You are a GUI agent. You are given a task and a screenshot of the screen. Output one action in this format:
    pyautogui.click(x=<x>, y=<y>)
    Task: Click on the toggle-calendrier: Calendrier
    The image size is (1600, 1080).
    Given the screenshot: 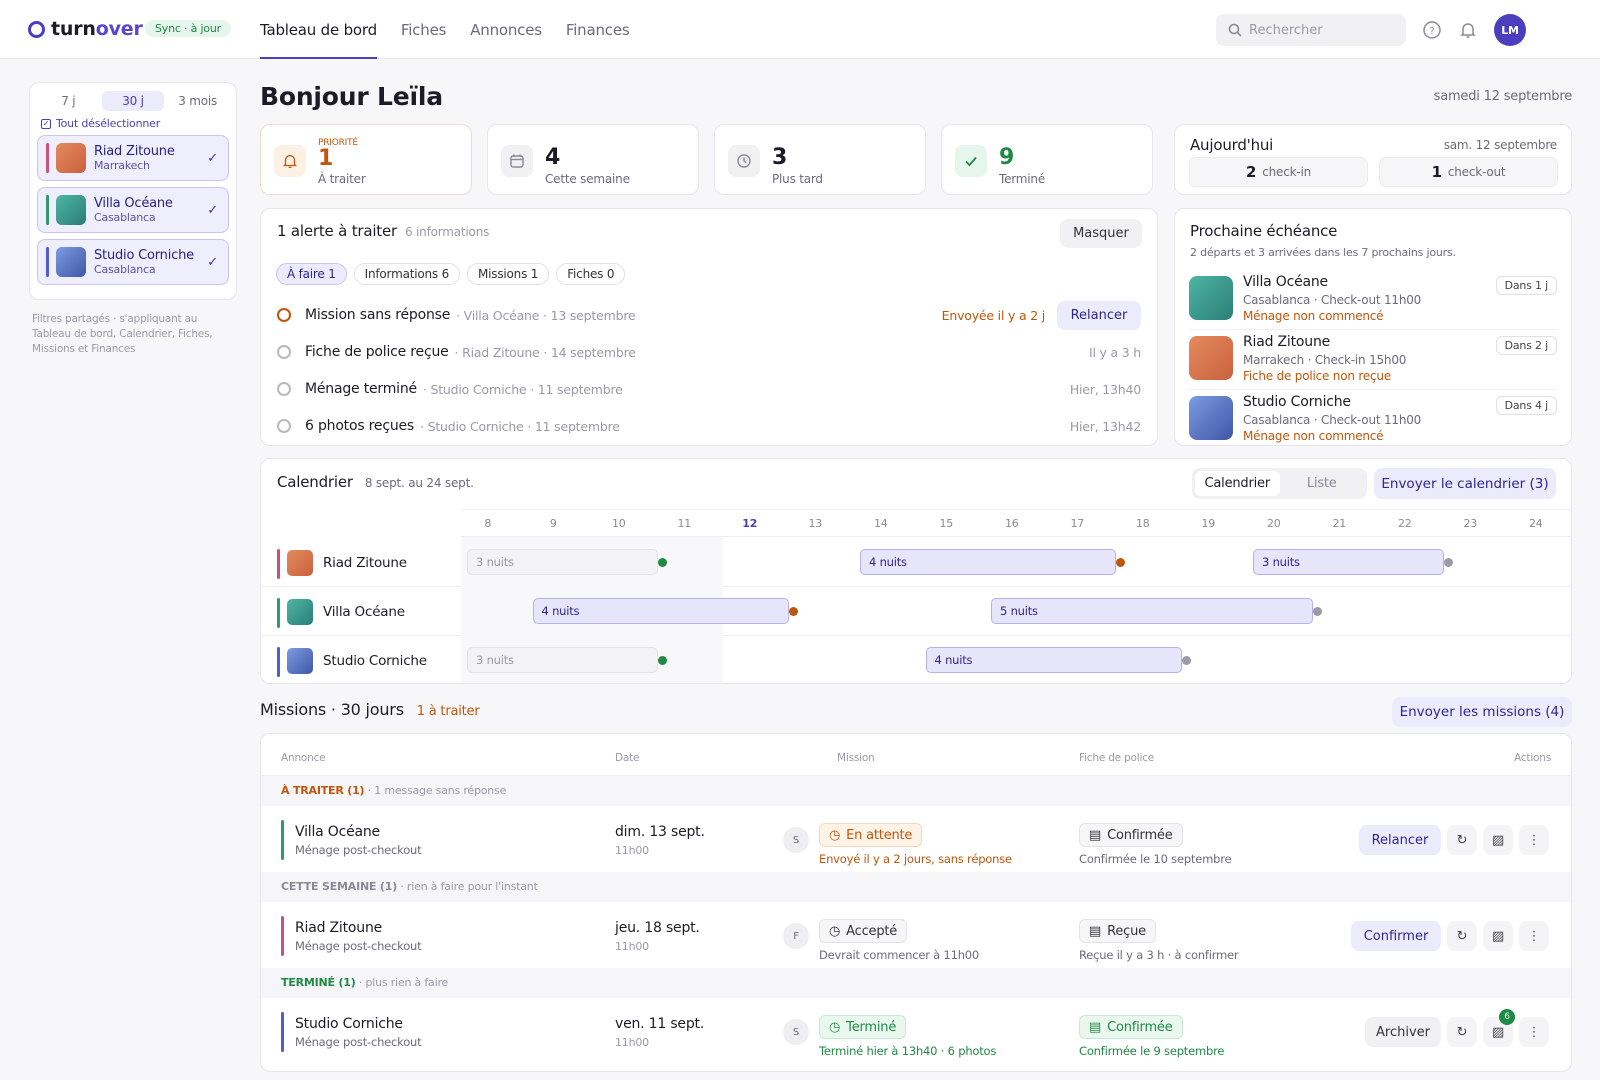 What is the action you would take?
    pyautogui.click(x=1237, y=483)
    